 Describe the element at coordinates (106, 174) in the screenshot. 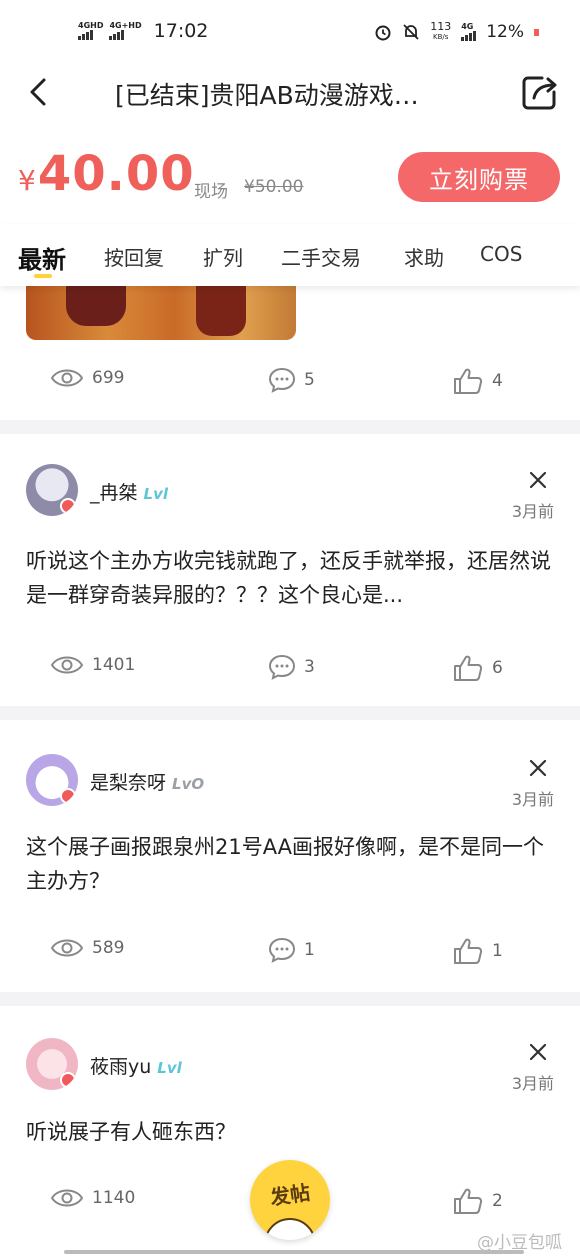

I see `ticket-price: ¥ 40.00` at that location.